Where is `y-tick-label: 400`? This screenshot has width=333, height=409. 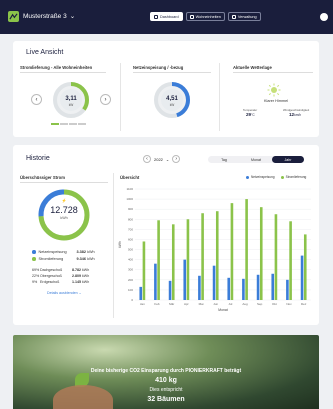
y-tick-label: 400 is located at coordinates (130, 260).